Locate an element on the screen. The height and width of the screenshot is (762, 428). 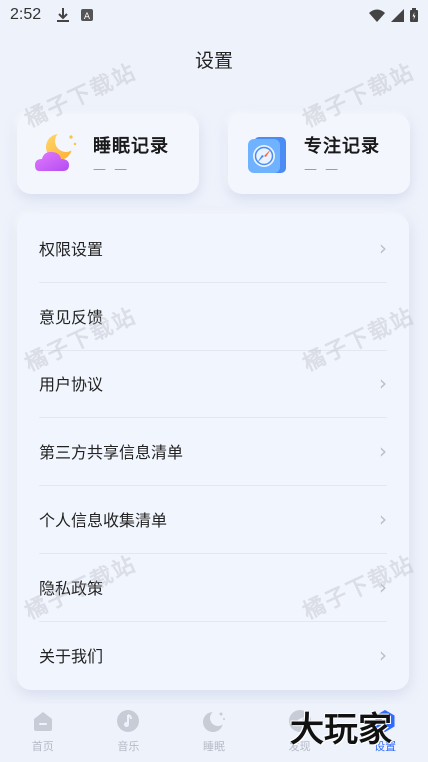
compass-icon is located at coordinates (267, 154).